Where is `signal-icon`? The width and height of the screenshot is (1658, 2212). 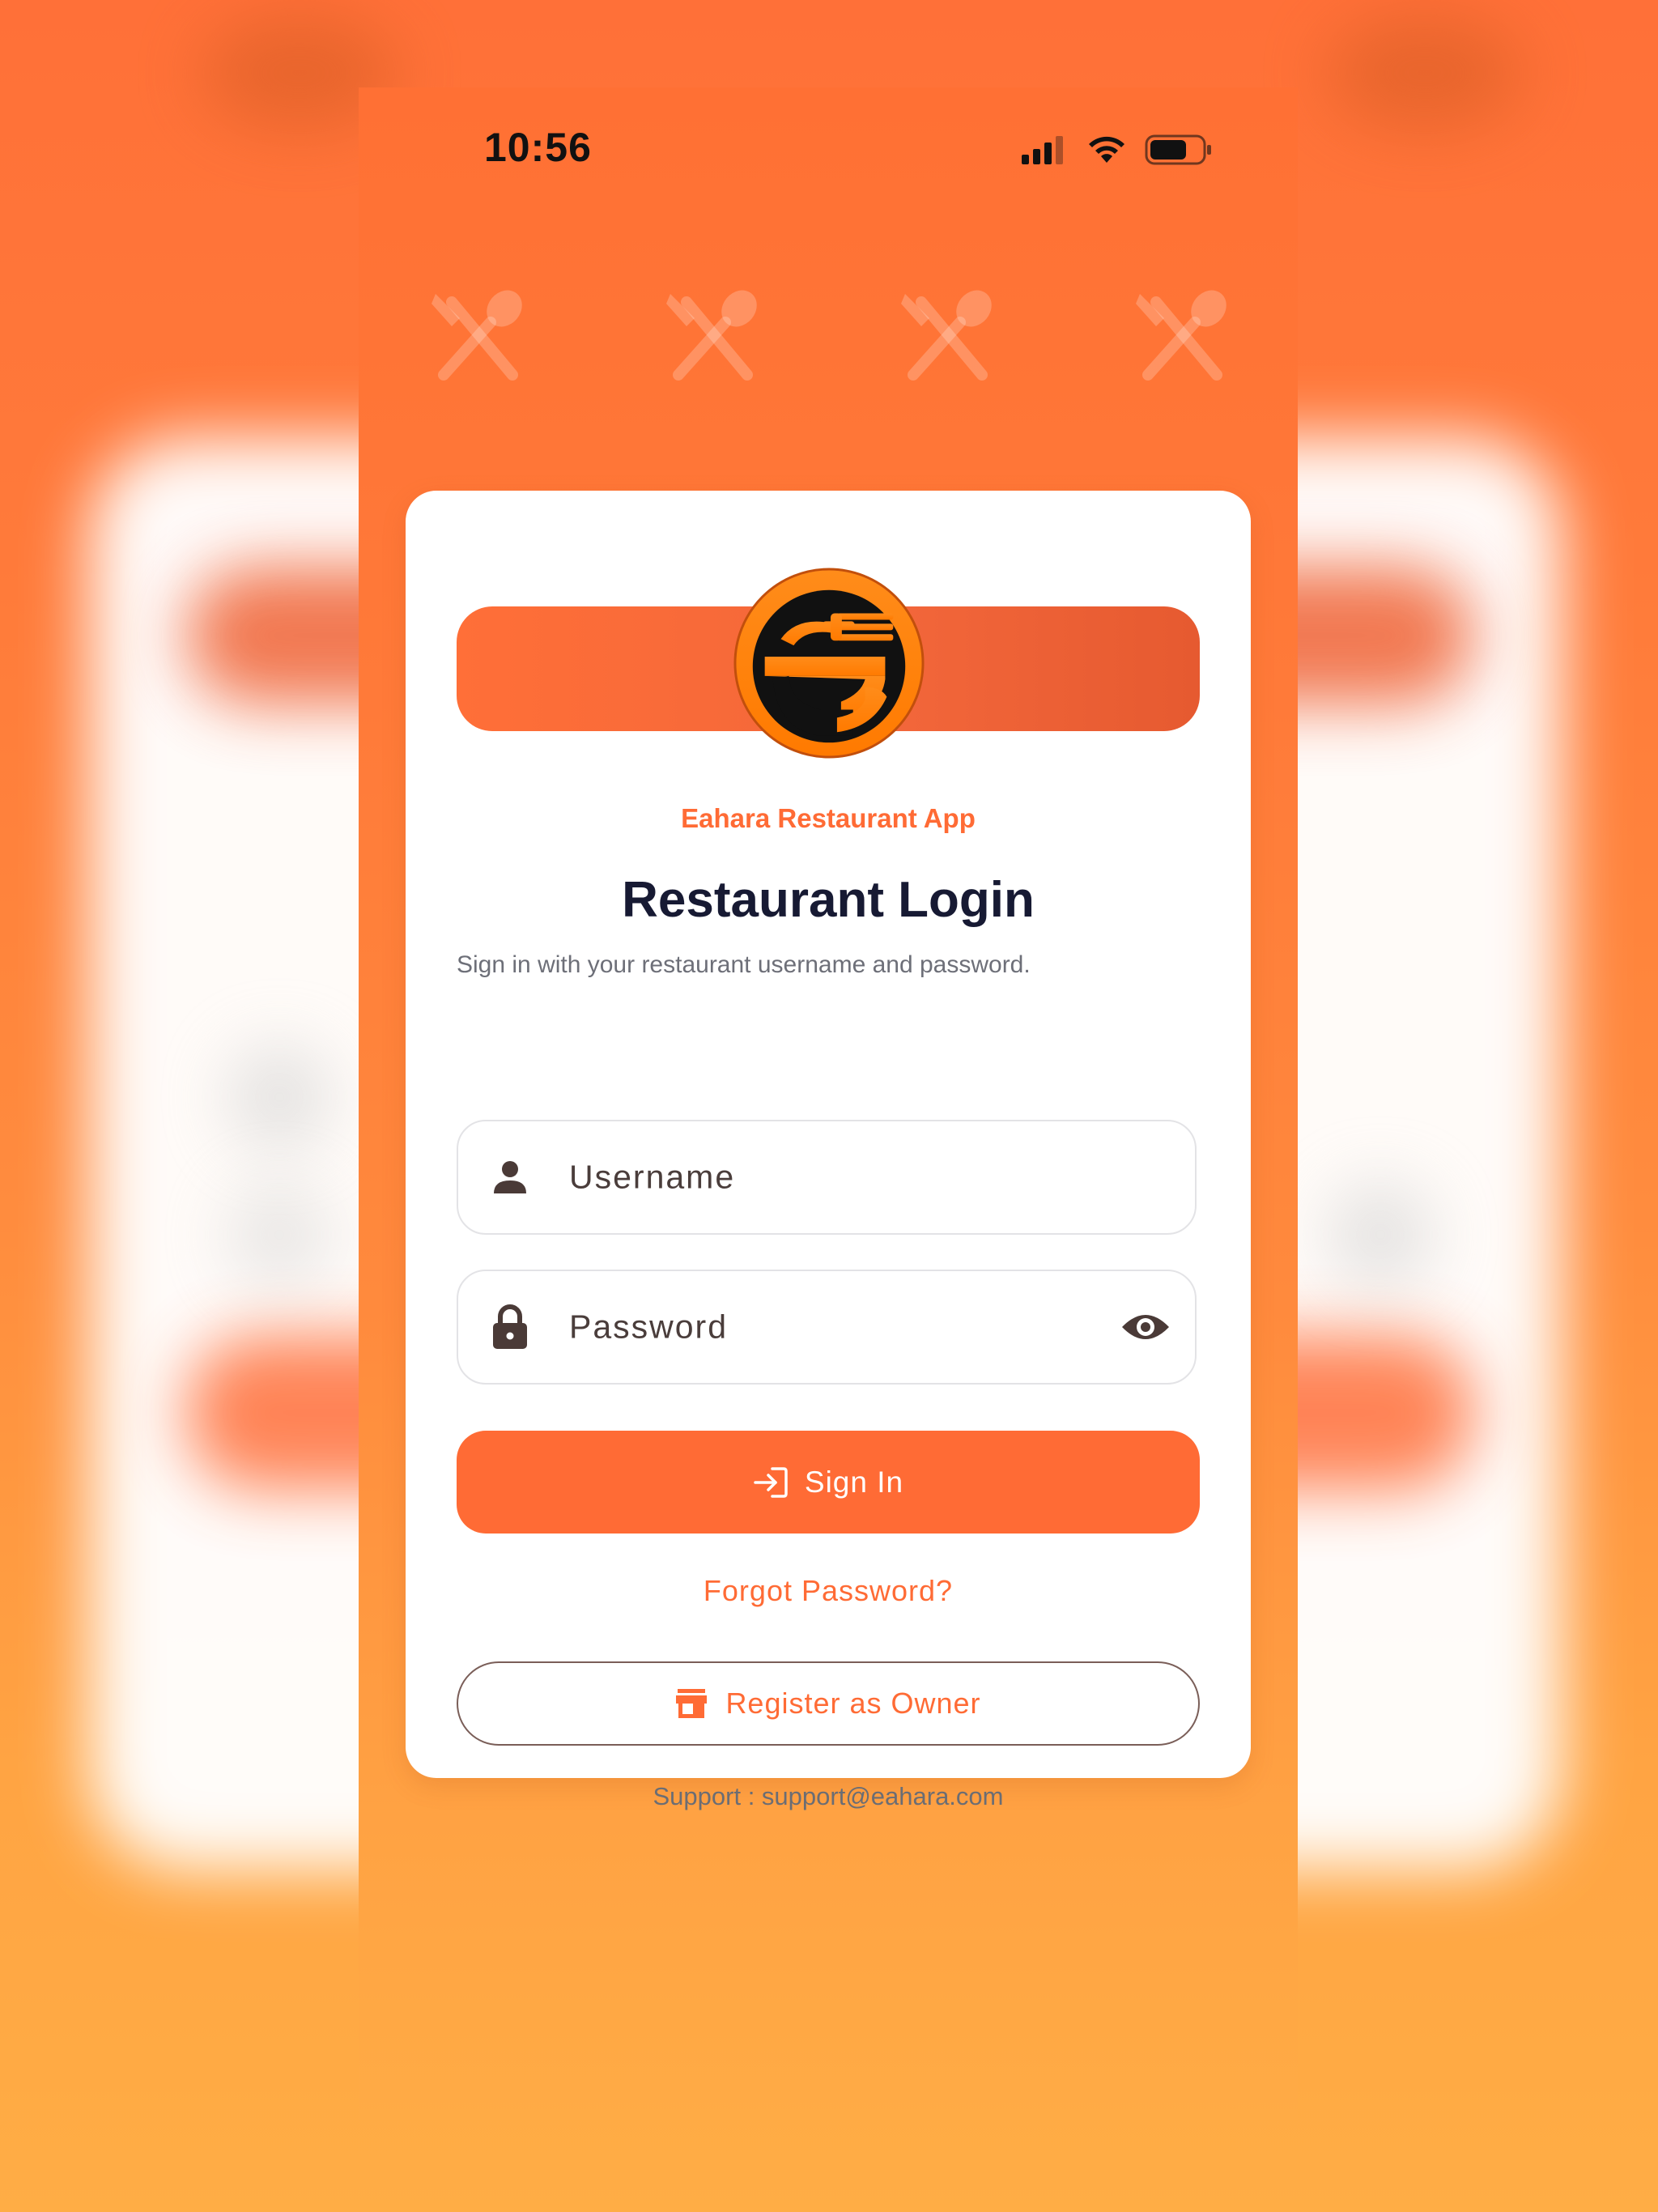
signal-icon is located at coordinates (1042, 150).